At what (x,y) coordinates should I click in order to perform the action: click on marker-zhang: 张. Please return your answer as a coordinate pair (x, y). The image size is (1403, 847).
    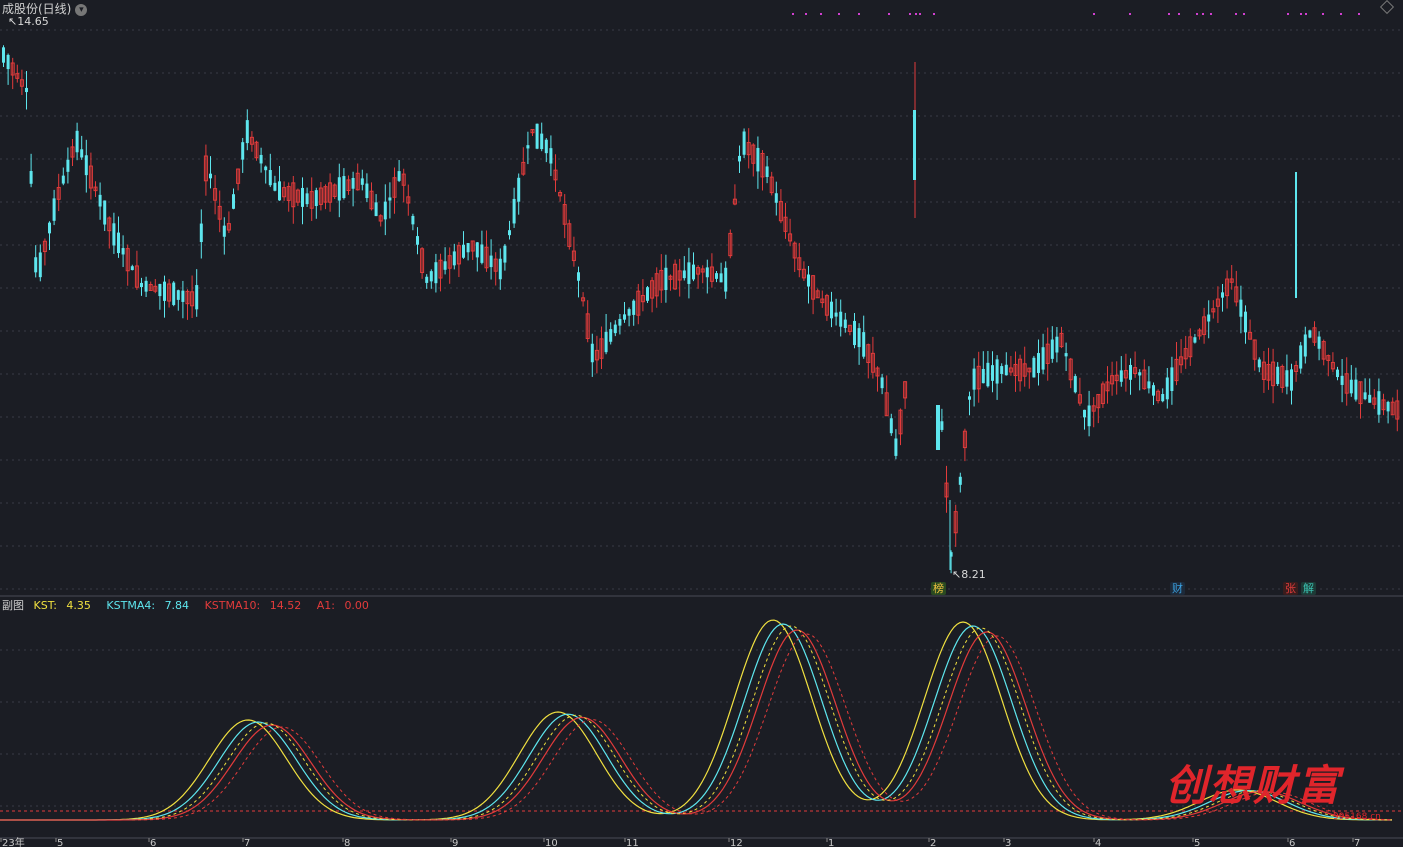
    Looking at the image, I should click on (1290, 588).